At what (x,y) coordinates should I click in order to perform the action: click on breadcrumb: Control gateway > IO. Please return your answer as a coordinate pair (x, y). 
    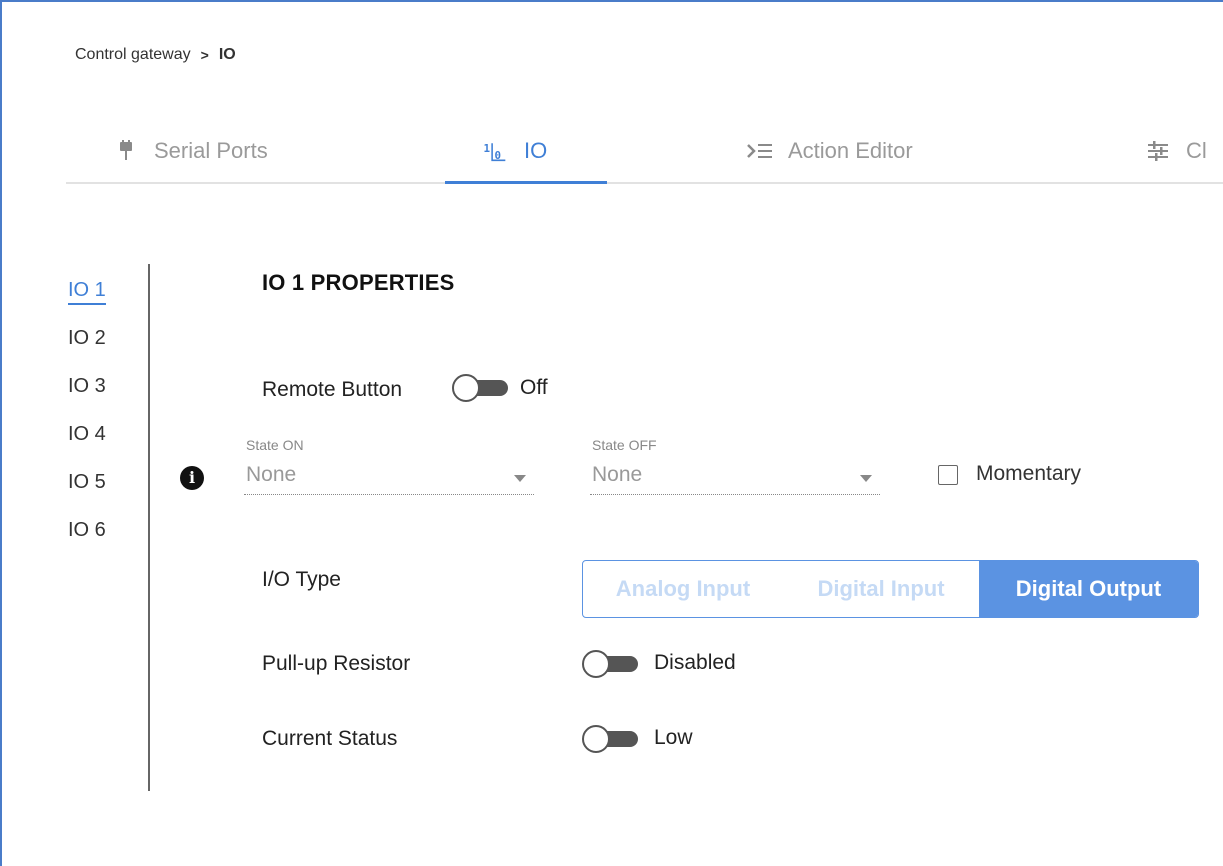
    Looking at the image, I should click on (155, 55).